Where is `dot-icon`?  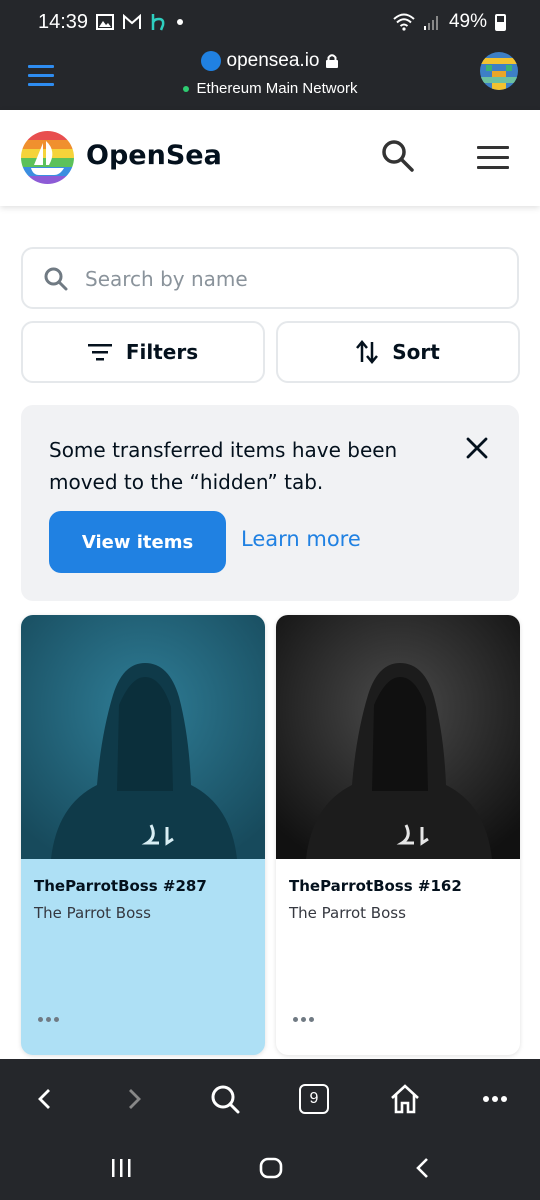
dot-icon is located at coordinates (180, 22).